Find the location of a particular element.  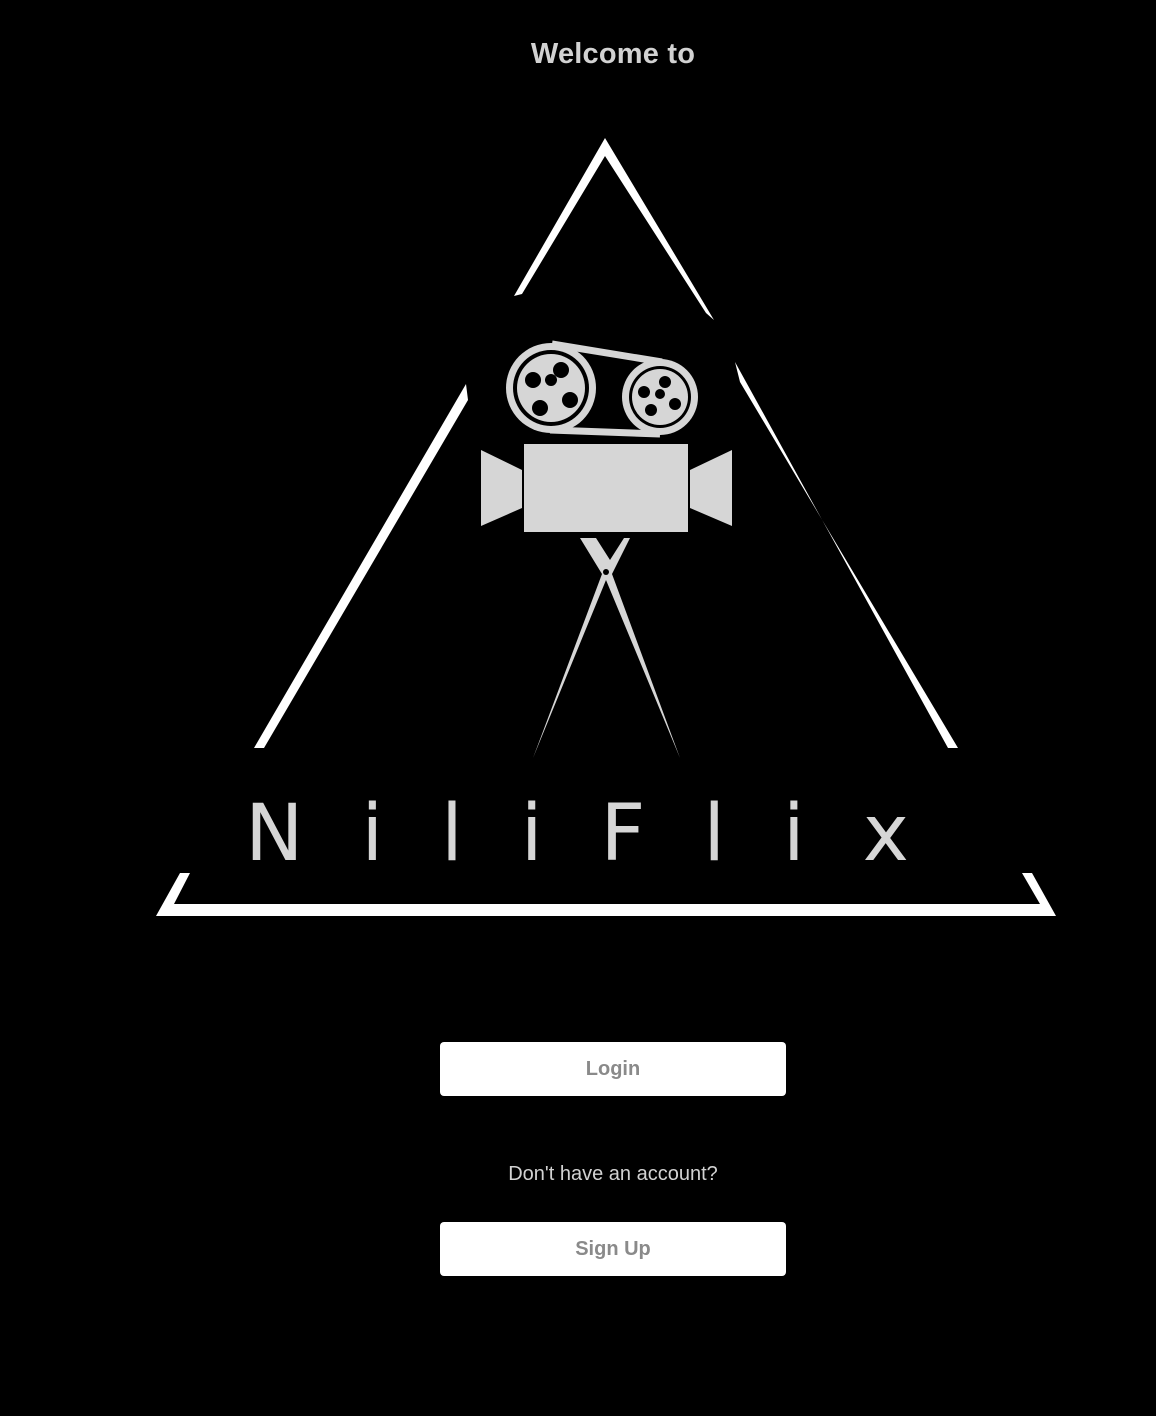

no-account-text: Don't have an account? is located at coordinates (613, 1174).